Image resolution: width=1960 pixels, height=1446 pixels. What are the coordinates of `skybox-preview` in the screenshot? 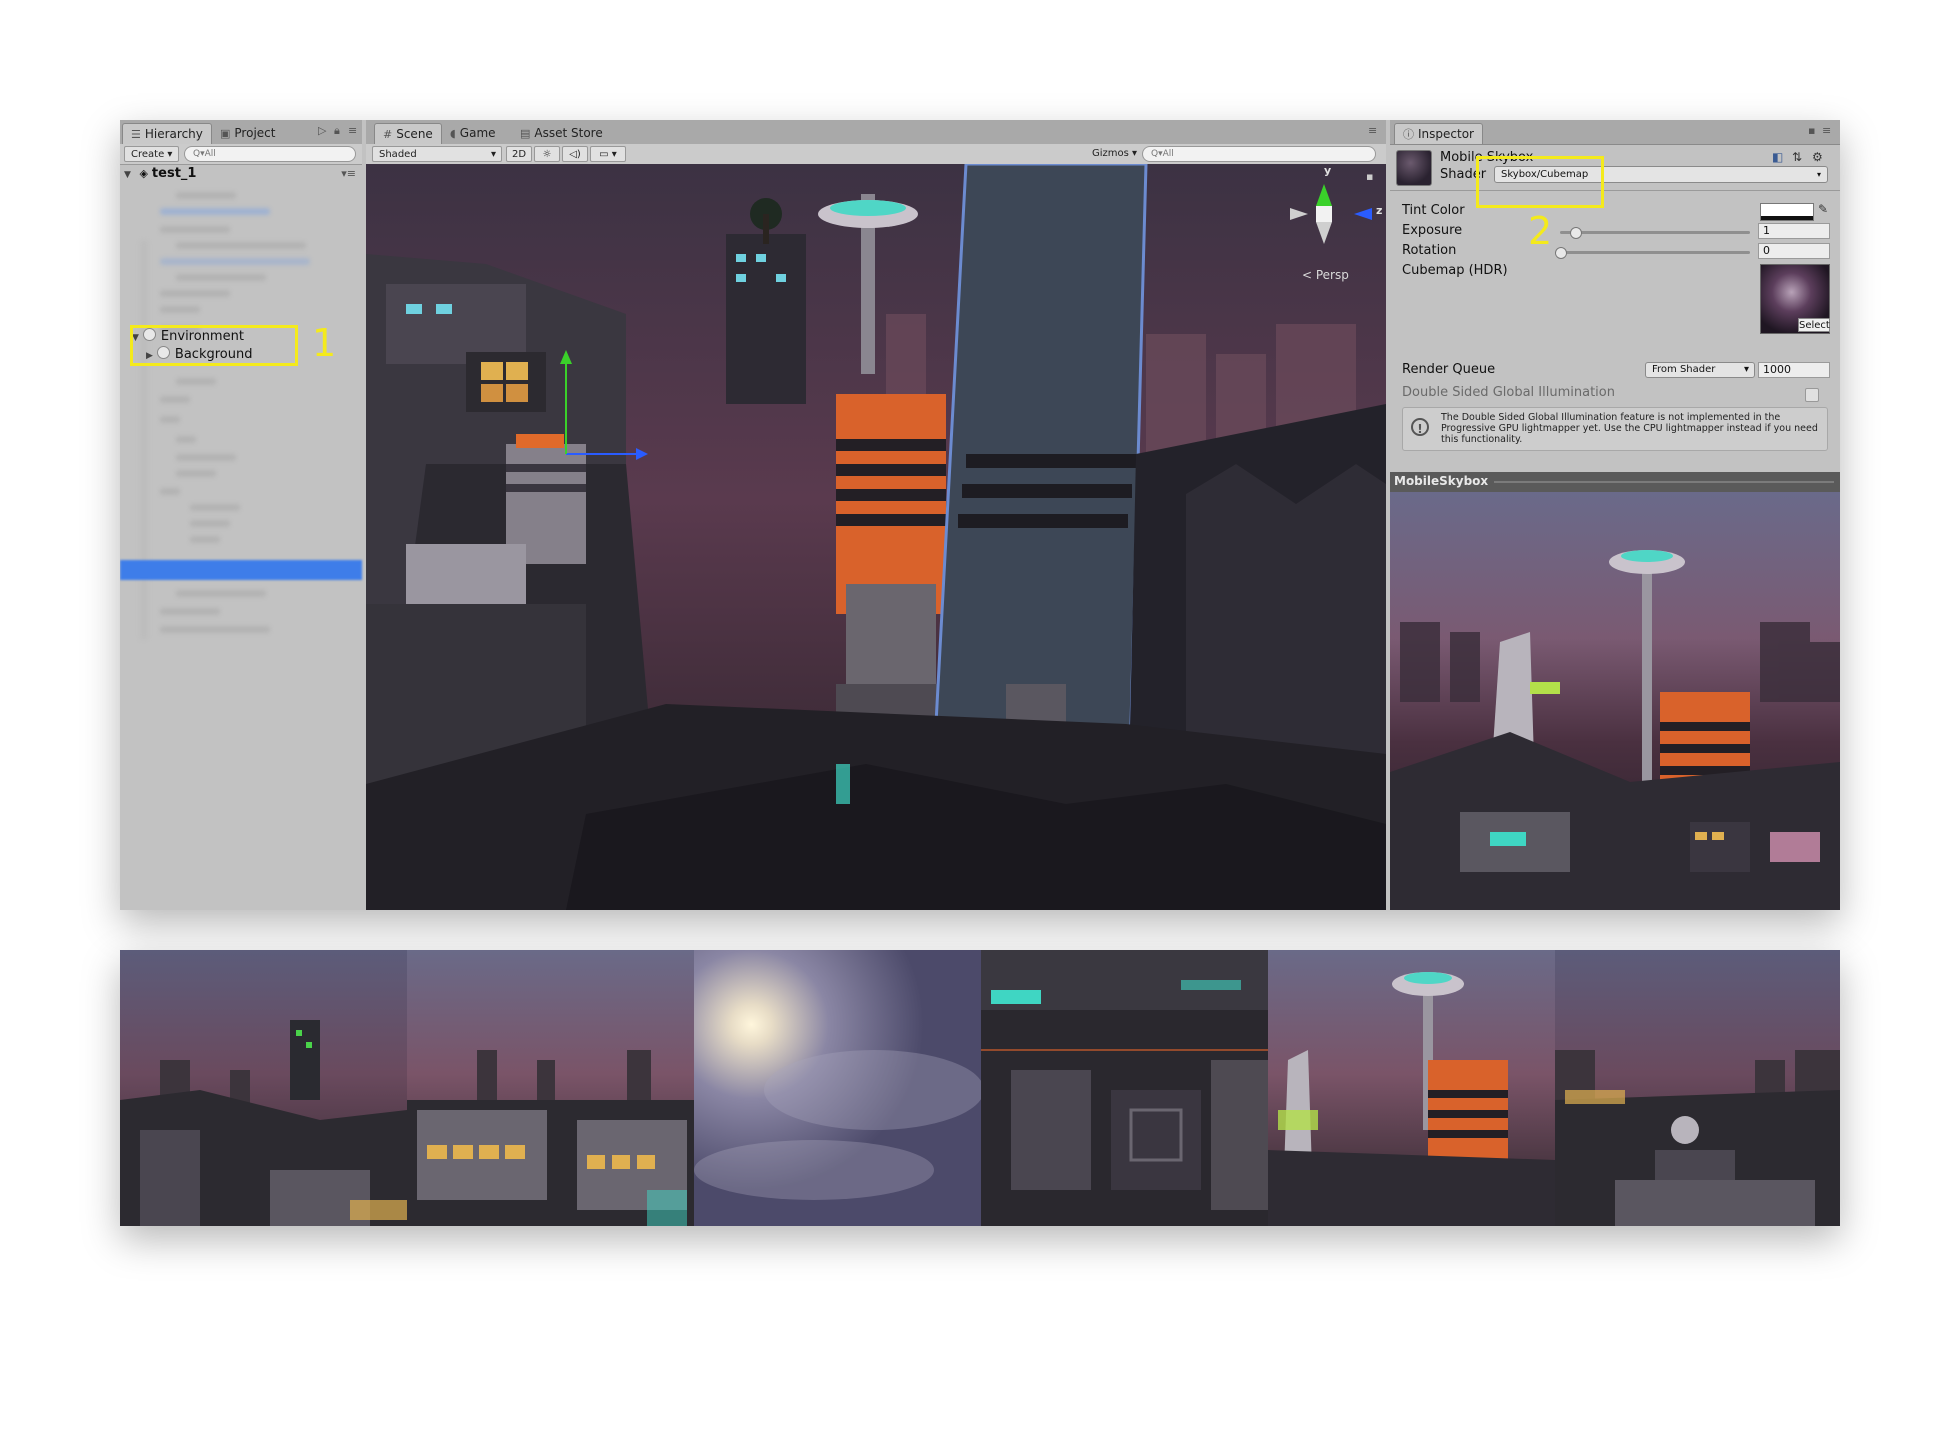 It's located at (1615, 701).